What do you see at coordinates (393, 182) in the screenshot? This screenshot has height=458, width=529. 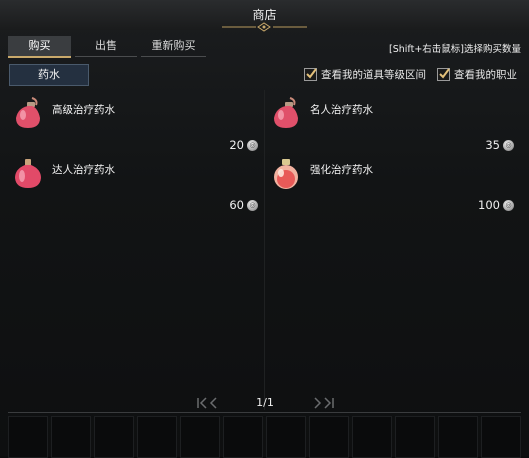 I see `shop-item: 强化治疗药水 100 ◎` at bounding box center [393, 182].